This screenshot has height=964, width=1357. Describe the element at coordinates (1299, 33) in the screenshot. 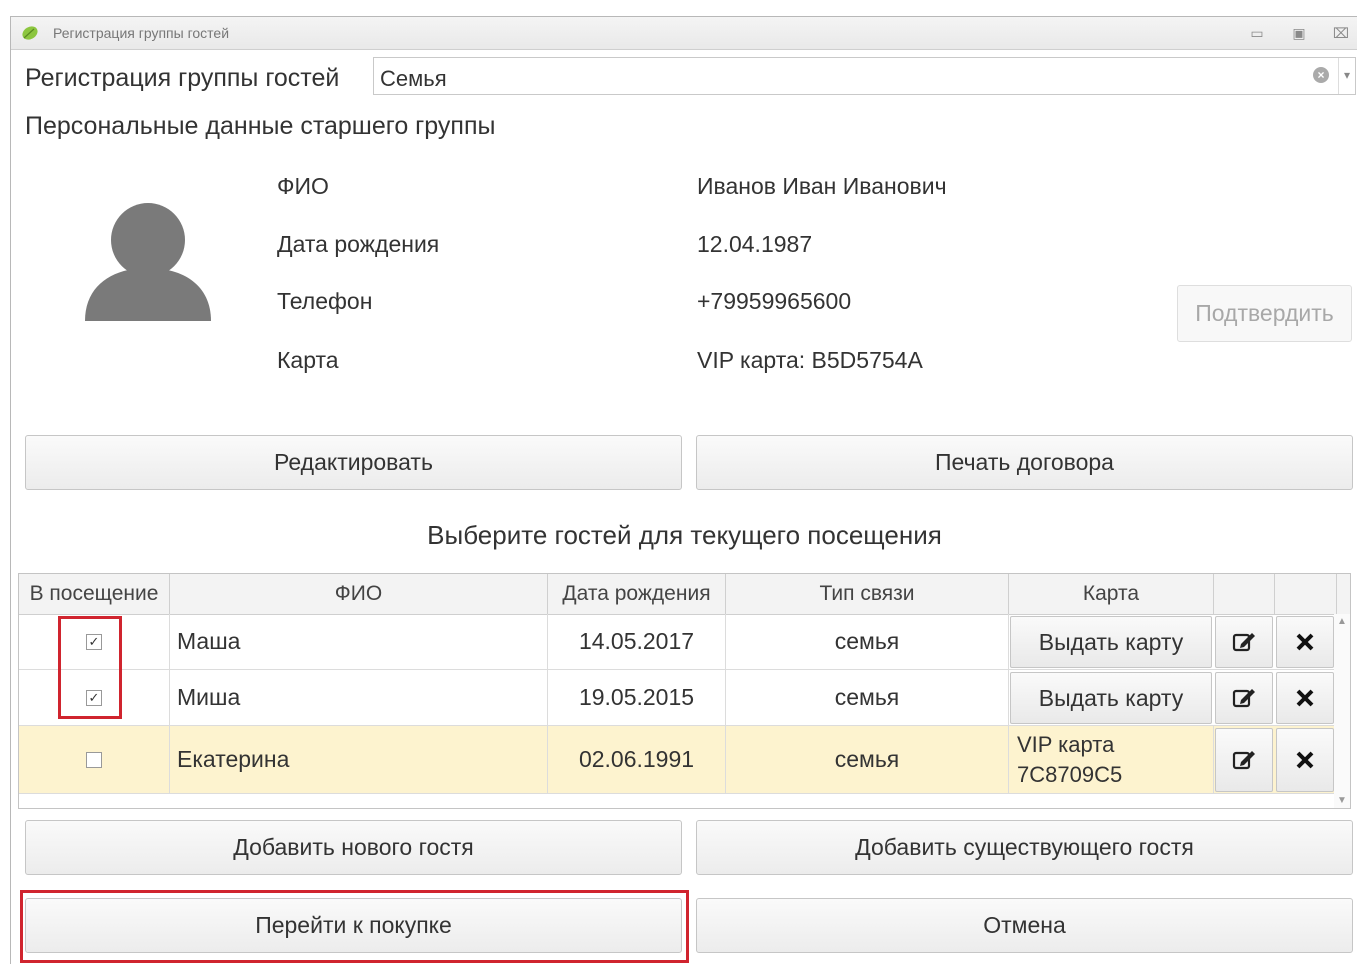

I see `maximize-icon: ▣` at that location.